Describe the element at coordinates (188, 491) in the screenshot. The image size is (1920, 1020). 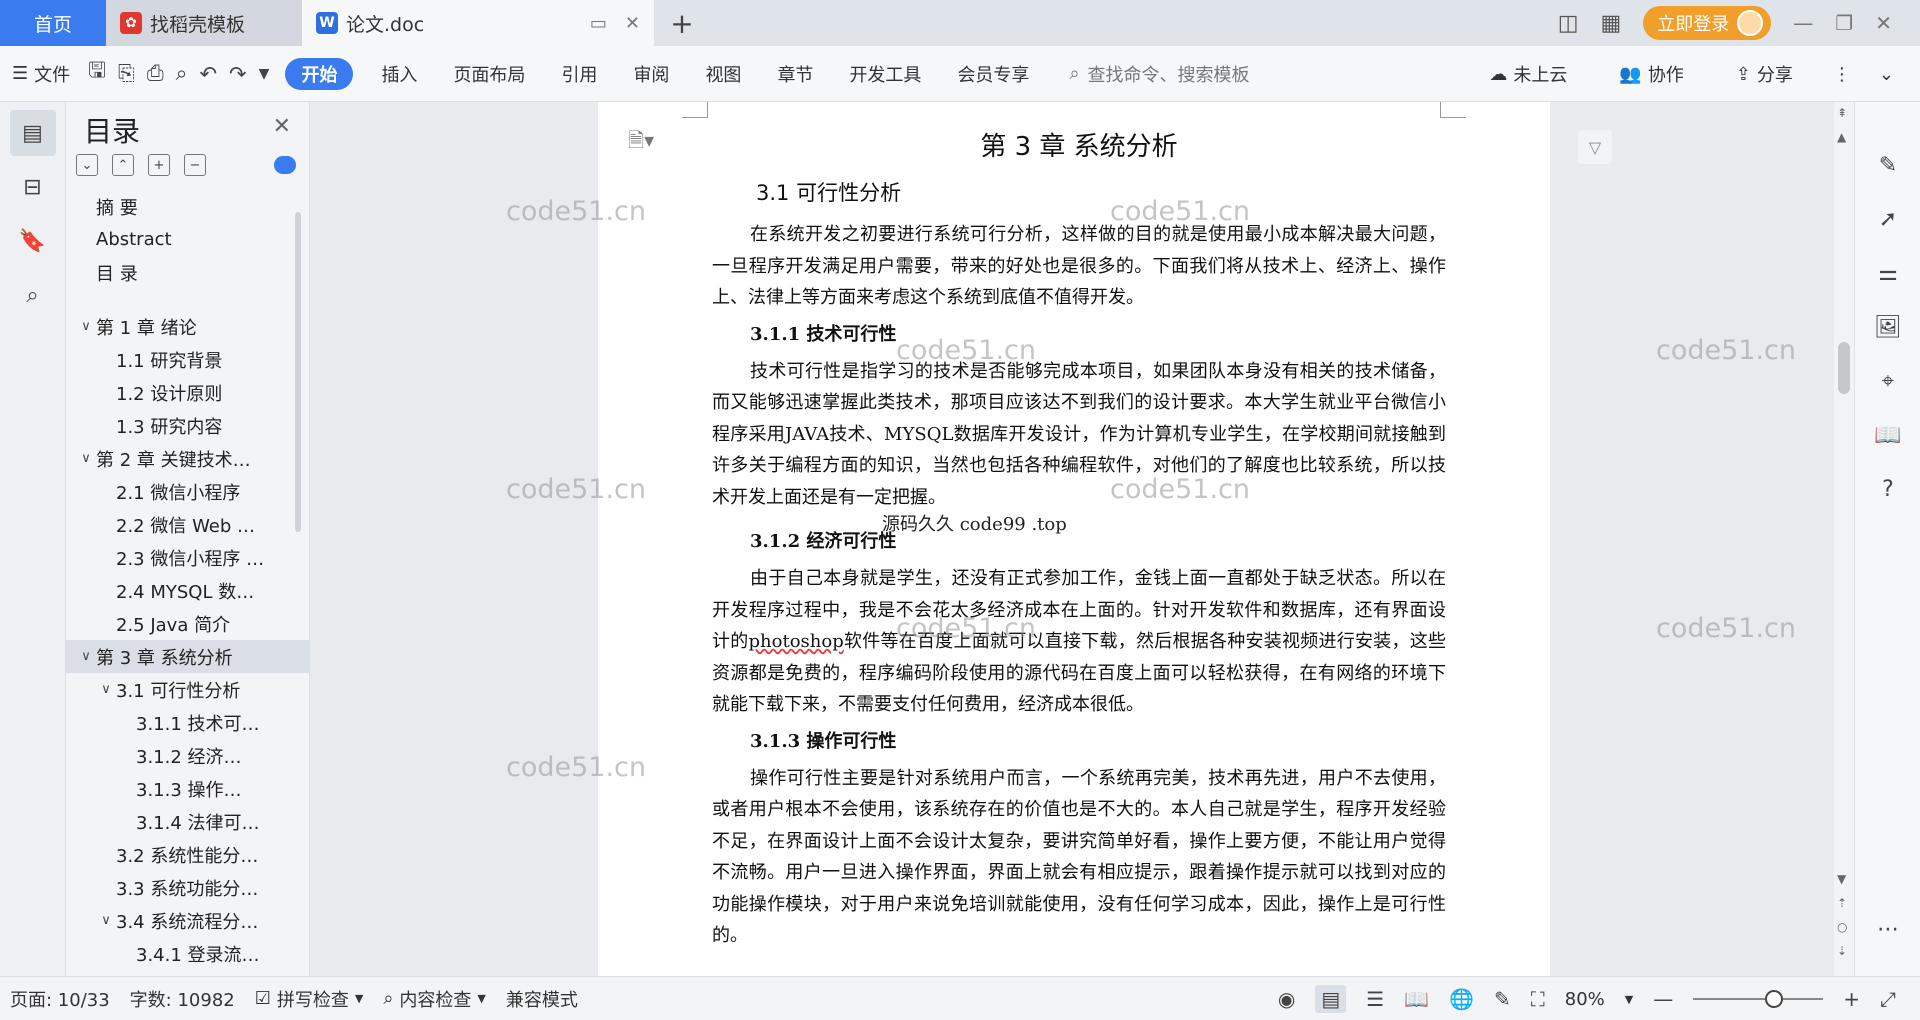
I see `toc-item: 2.1 微信小程序` at that location.